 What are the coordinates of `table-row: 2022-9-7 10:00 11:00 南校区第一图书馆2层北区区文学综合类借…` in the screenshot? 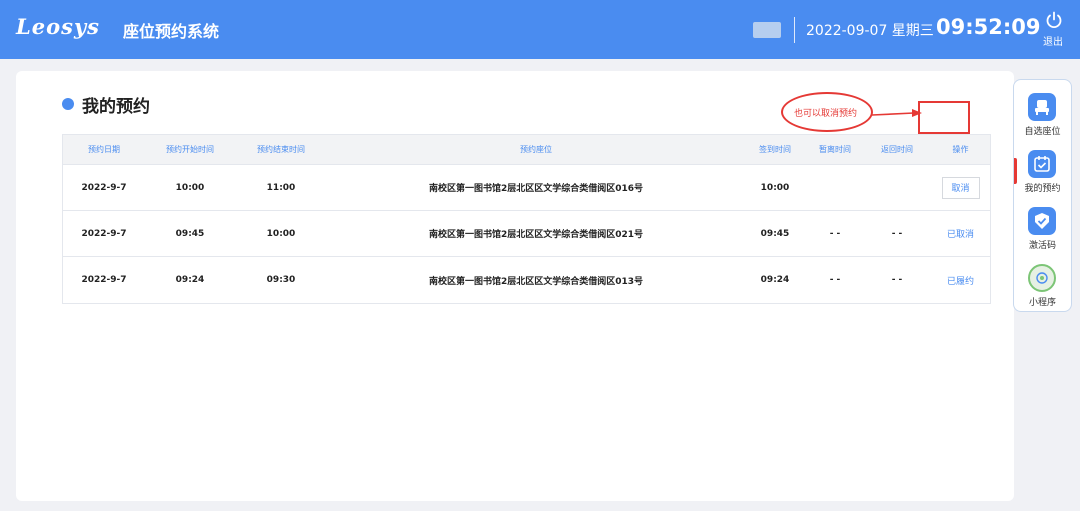 It's located at (526, 188).